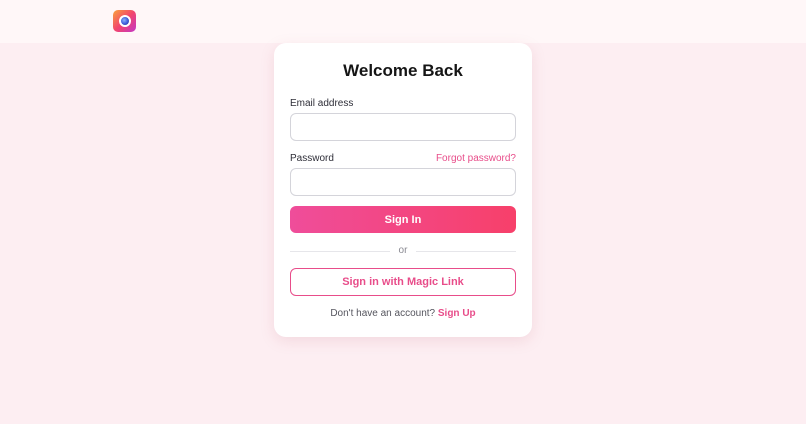 The image size is (806, 424). I want to click on signup-row: Don't have an account? Sign Up, so click(403, 313).